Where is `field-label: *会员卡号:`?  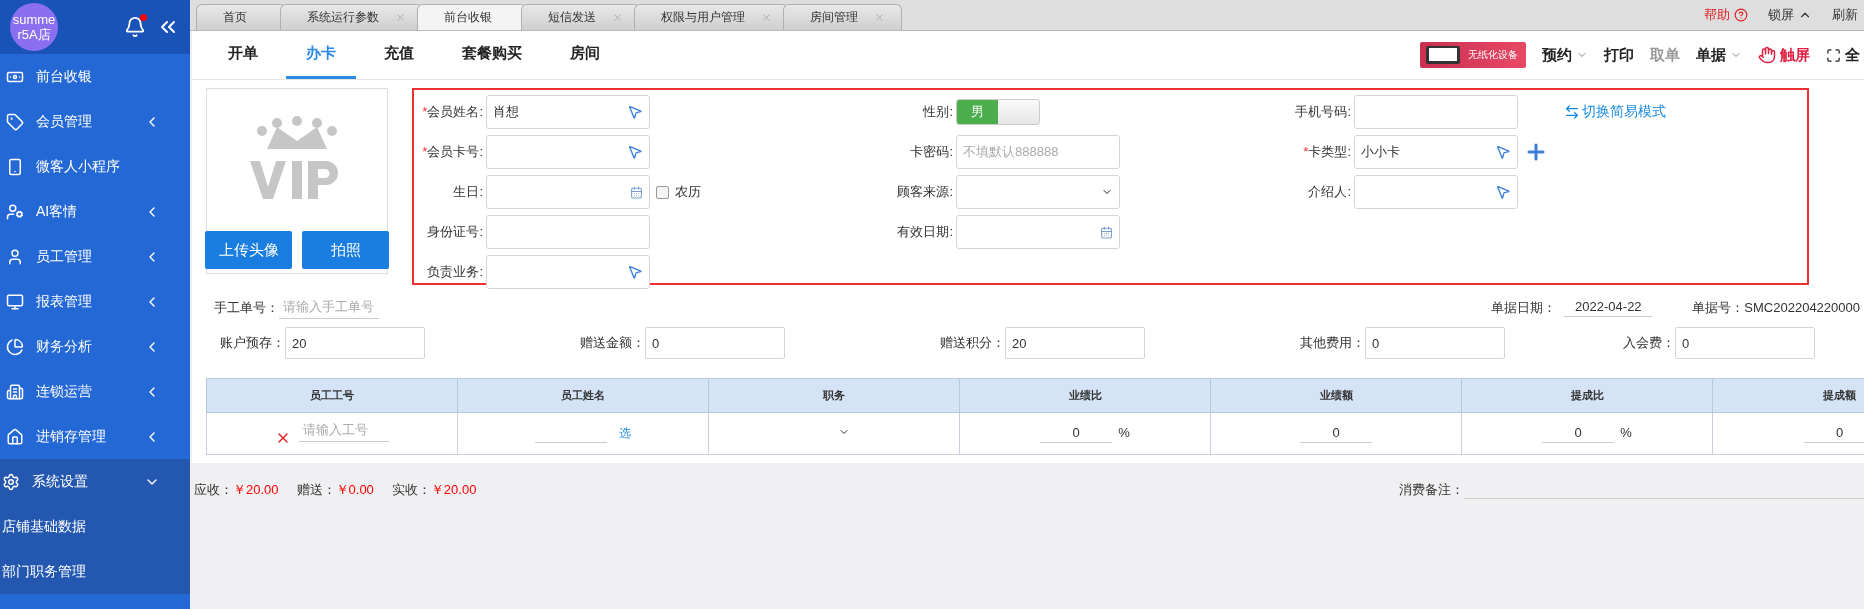 field-label: *会员卡号: is located at coordinates (452, 152).